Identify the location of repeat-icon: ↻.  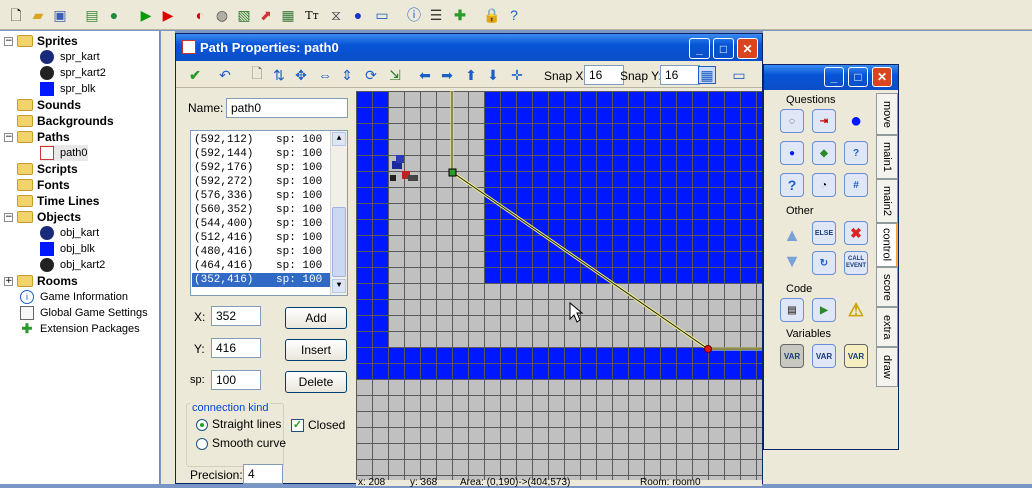
(824, 263).